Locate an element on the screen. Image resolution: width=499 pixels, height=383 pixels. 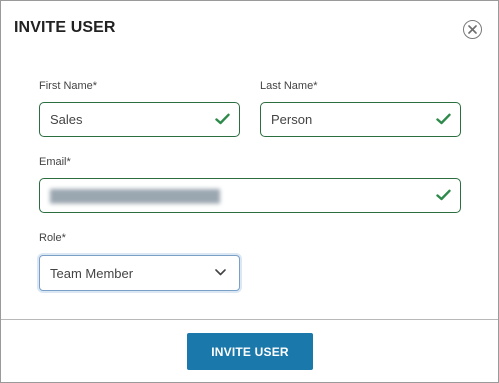
close-button is located at coordinates (472, 29).